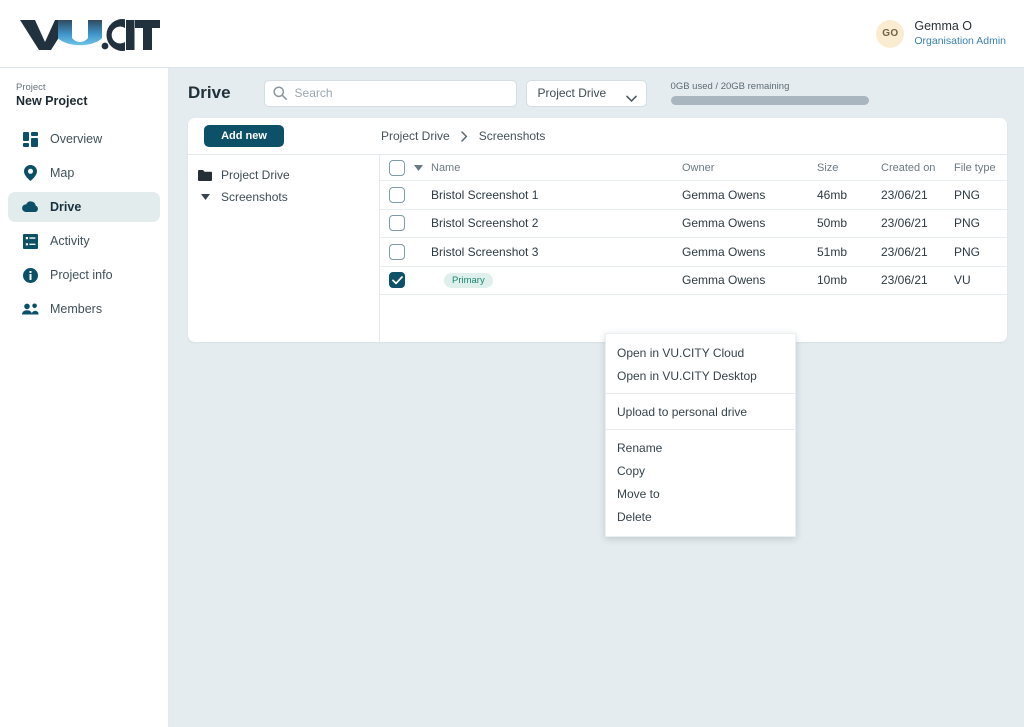 The image size is (1024, 727). I want to click on sidebar-item-overview: Overview, so click(84, 139).